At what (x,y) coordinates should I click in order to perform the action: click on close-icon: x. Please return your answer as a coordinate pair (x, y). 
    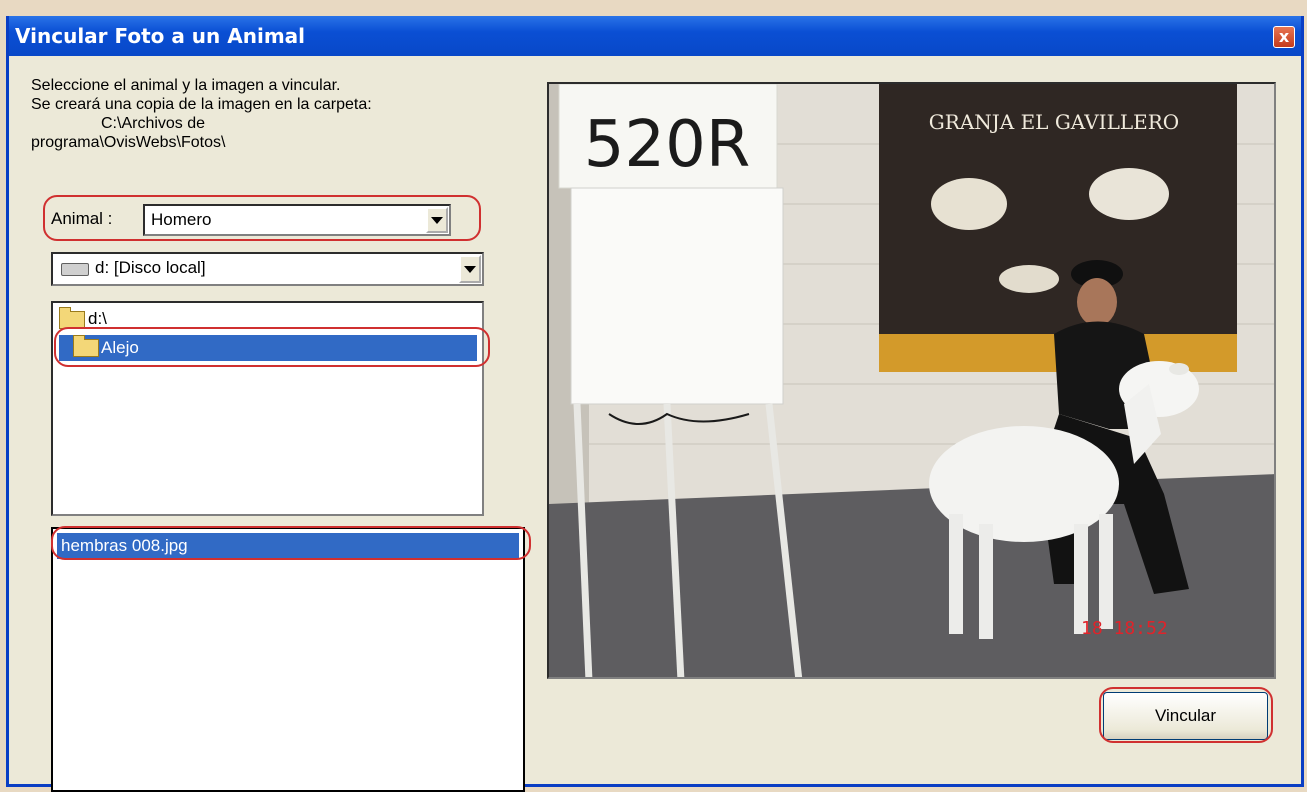
    Looking at the image, I should click on (1284, 36).